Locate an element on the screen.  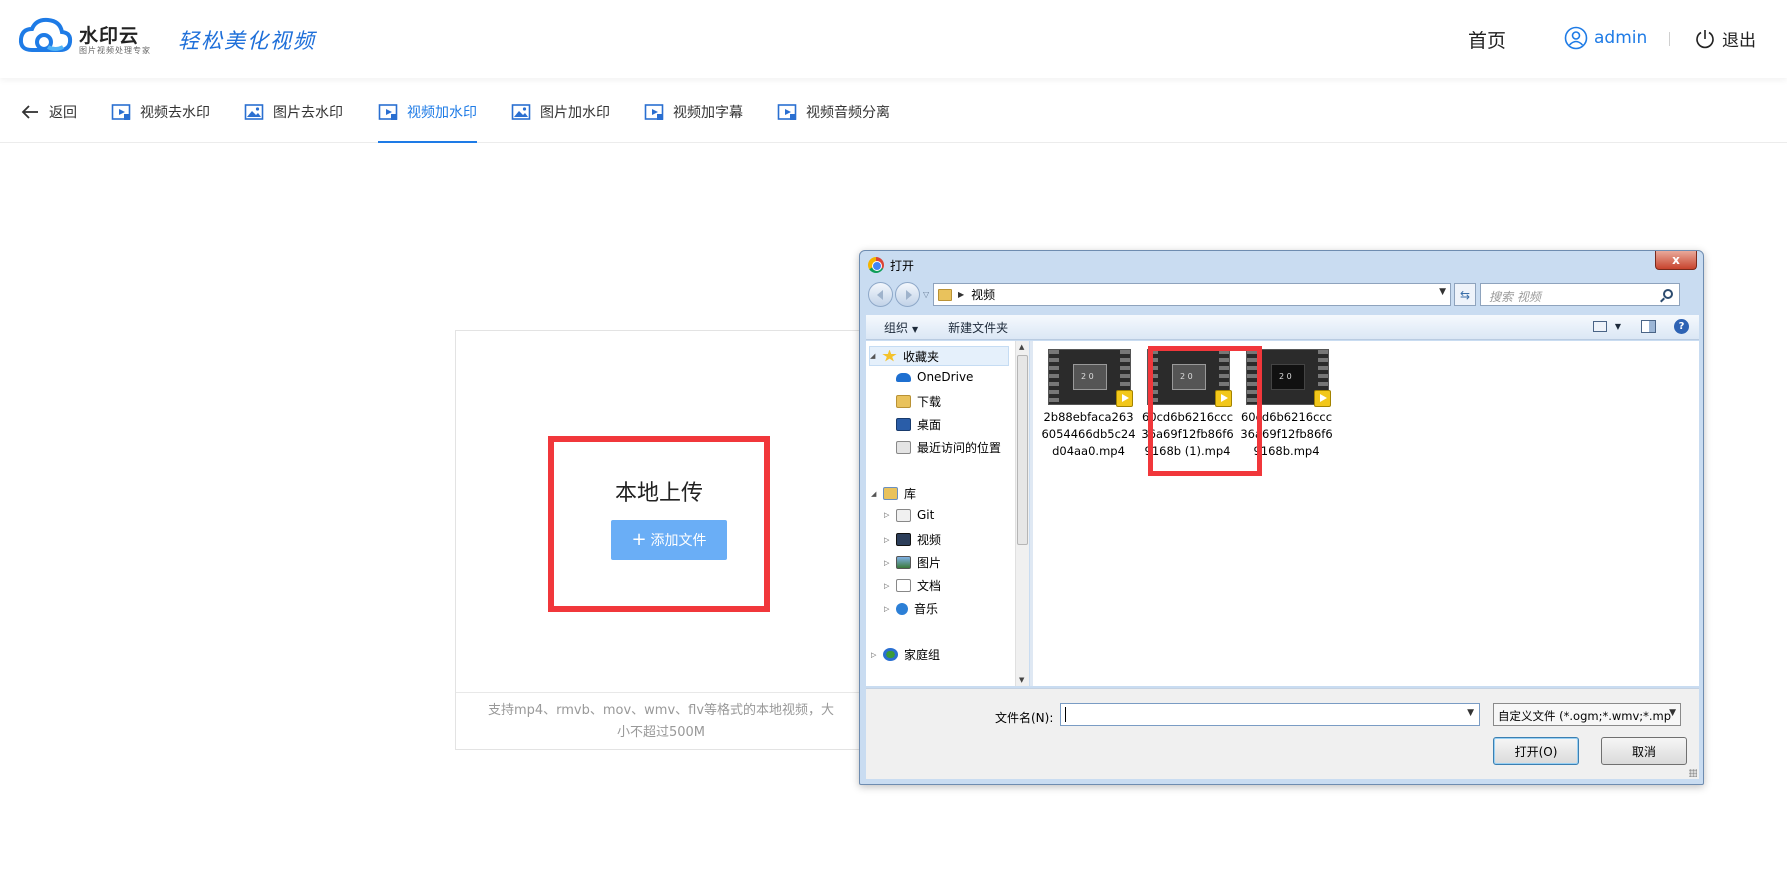
git-library-icon is located at coordinates (903, 515).